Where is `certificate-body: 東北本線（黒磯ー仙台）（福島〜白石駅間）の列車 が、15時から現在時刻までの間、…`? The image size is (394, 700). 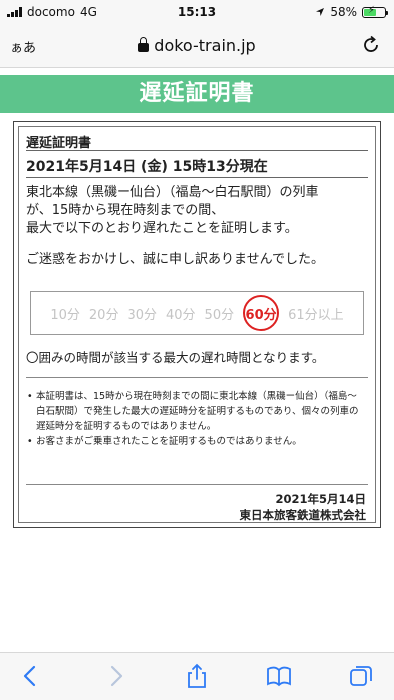 certificate-body: 東北本線（黒磯ー仙台）（福島〜白石駅間）の列車 が、15時から現在時刻までの間、… is located at coordinates (197, 211).